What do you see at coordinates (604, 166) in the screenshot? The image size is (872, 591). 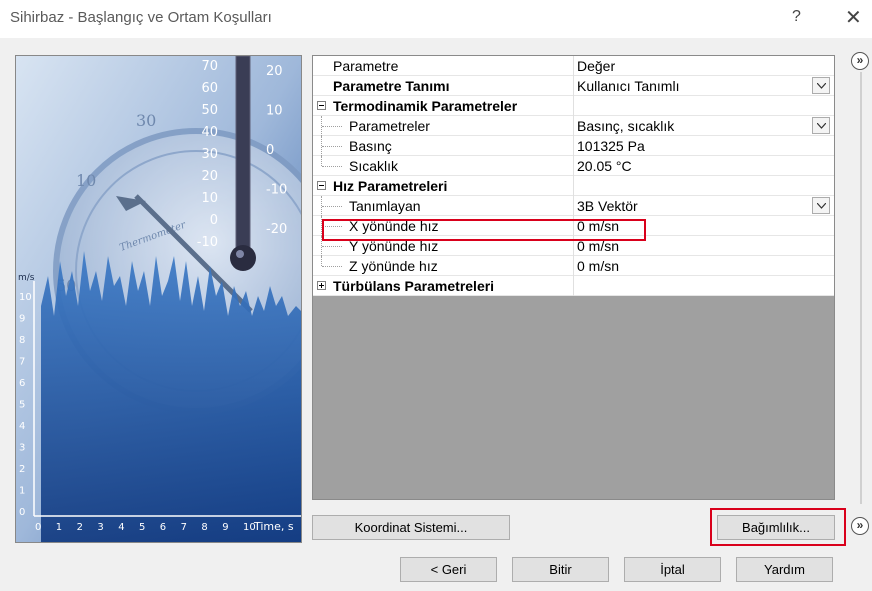 I see `row-value: 20.05 °C` at bounding box center [604, 166].